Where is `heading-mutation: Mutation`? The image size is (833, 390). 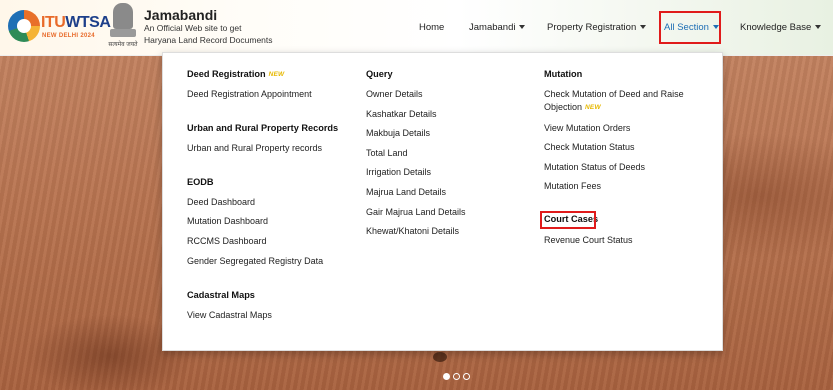 heading-mutation: Mutation is located at coordinates (563, 74).